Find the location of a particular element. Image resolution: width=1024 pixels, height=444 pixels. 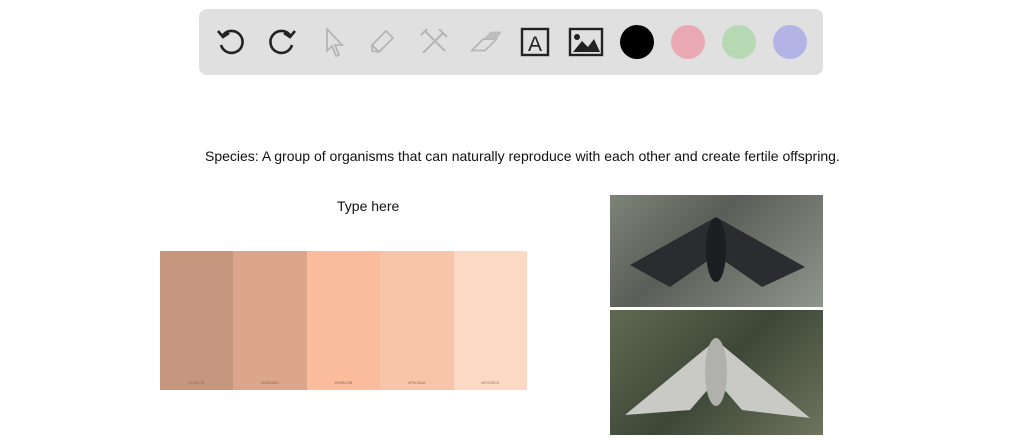

eraser-icon is located at coordinates (486, 41).